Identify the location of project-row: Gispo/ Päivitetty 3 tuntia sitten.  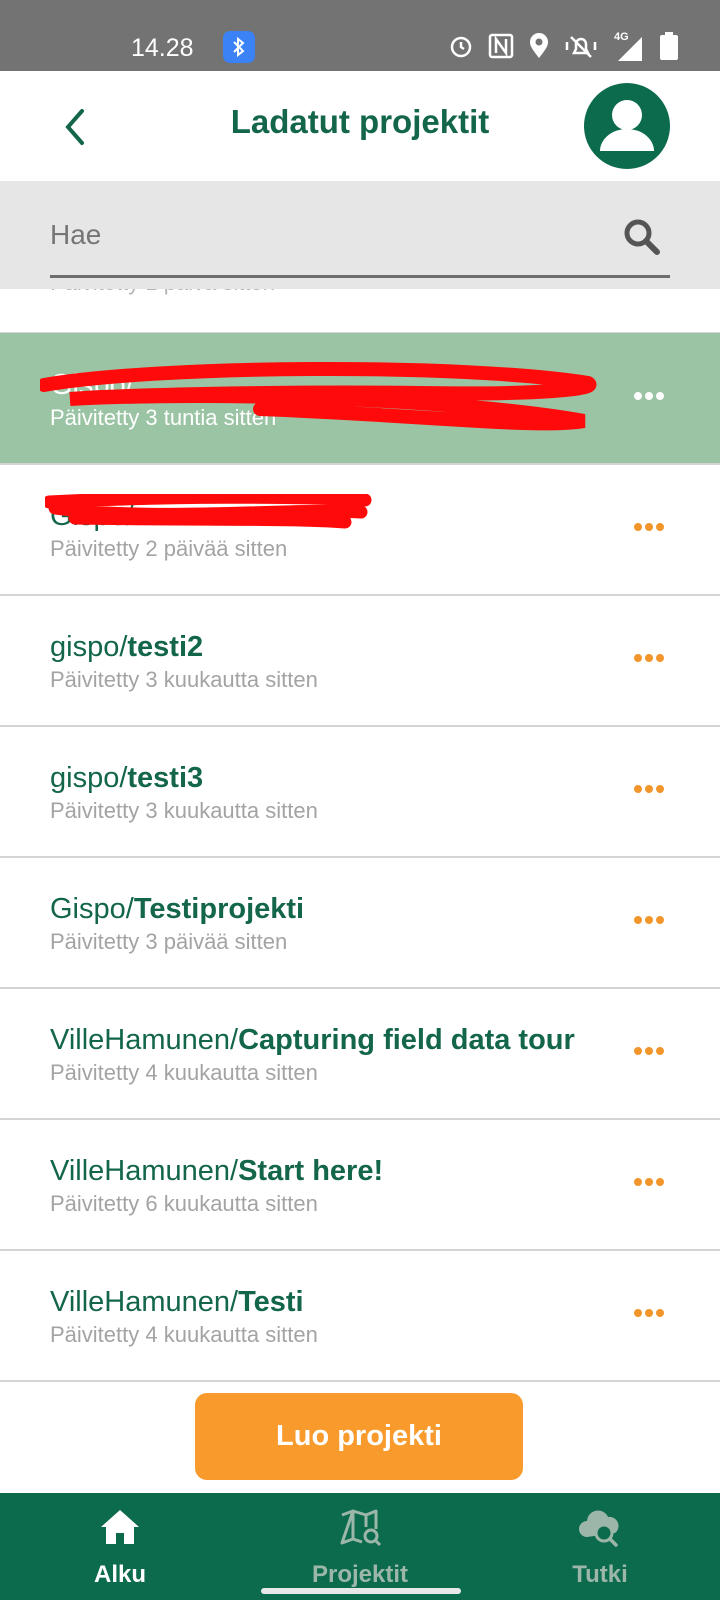
(360, 398).